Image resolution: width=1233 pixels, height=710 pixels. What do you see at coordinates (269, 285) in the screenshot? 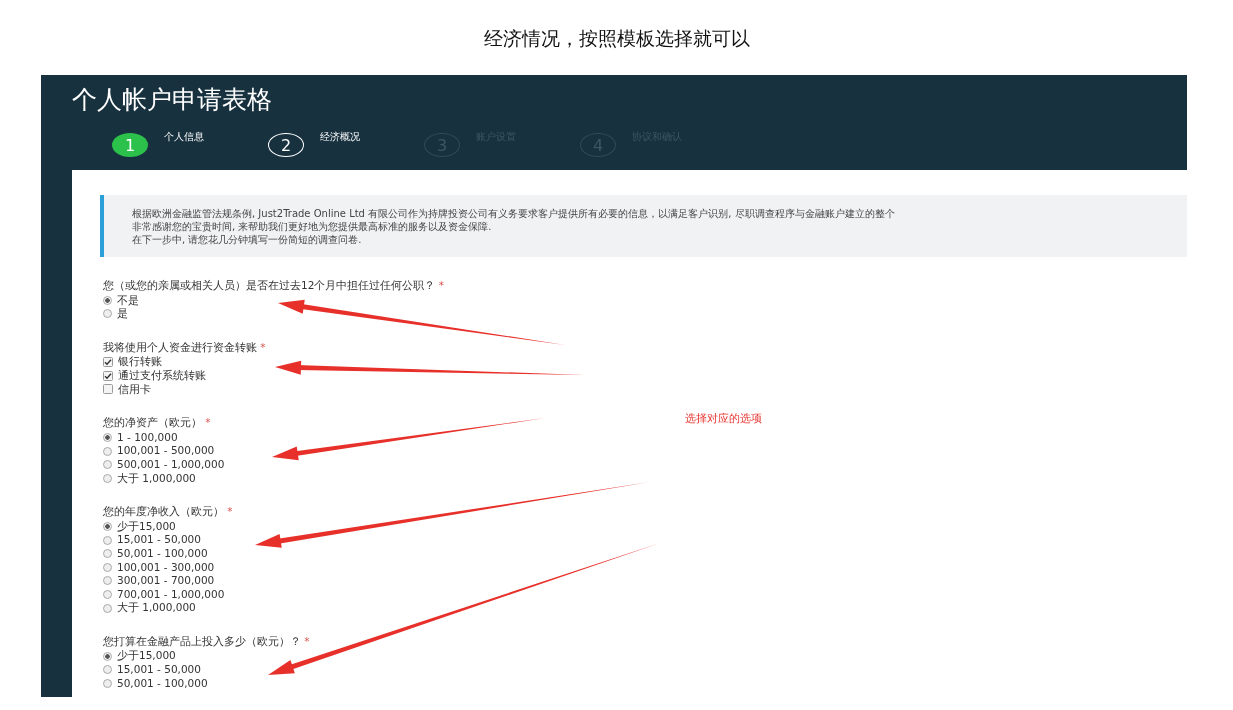
I see `question-label: 您（或您的亲属或相关人员）是否在过去12个月中担任过任何公职？` at bounding box center [269, 285].